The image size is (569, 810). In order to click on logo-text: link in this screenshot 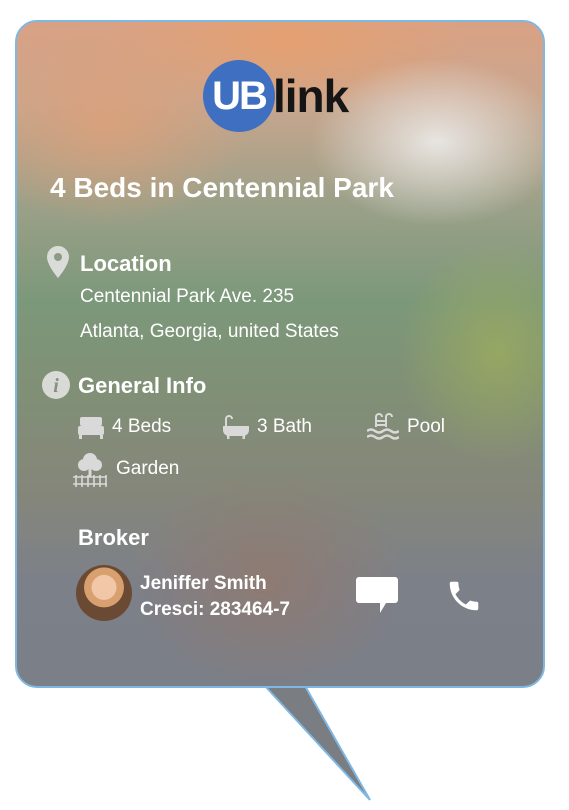, I will do `click(311, 96)`.